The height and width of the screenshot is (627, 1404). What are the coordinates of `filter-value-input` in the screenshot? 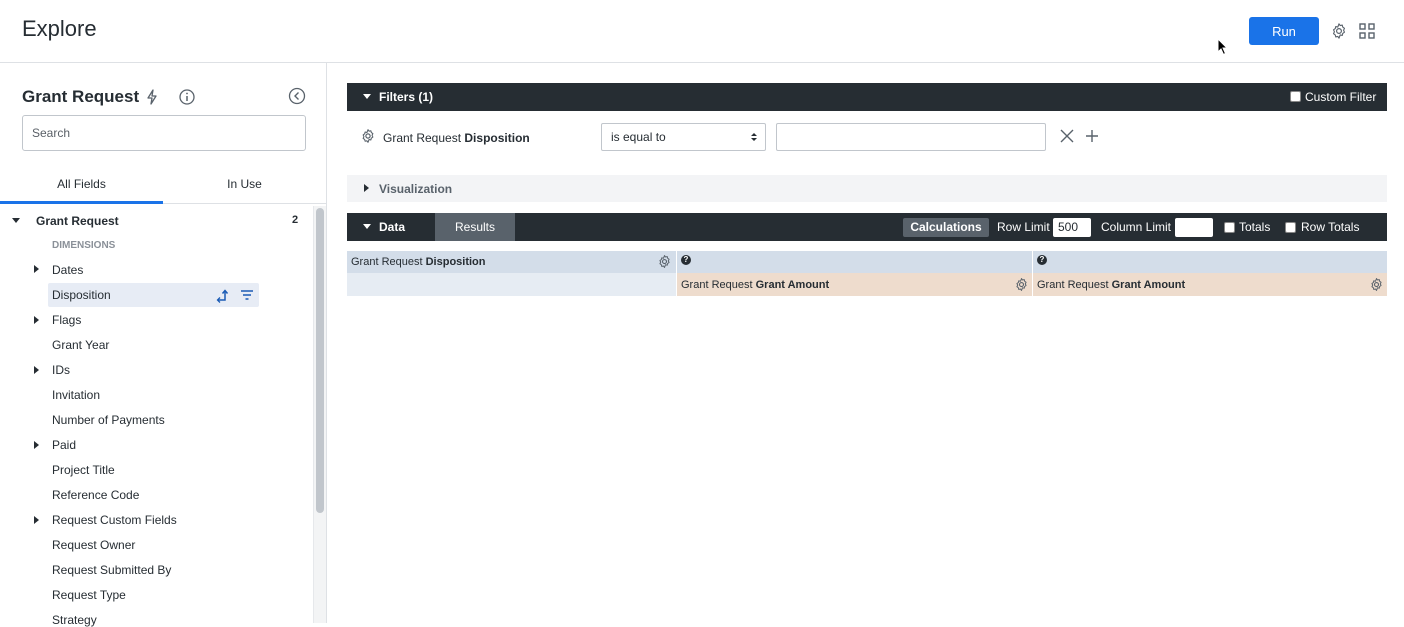 It's located at (911, 137).